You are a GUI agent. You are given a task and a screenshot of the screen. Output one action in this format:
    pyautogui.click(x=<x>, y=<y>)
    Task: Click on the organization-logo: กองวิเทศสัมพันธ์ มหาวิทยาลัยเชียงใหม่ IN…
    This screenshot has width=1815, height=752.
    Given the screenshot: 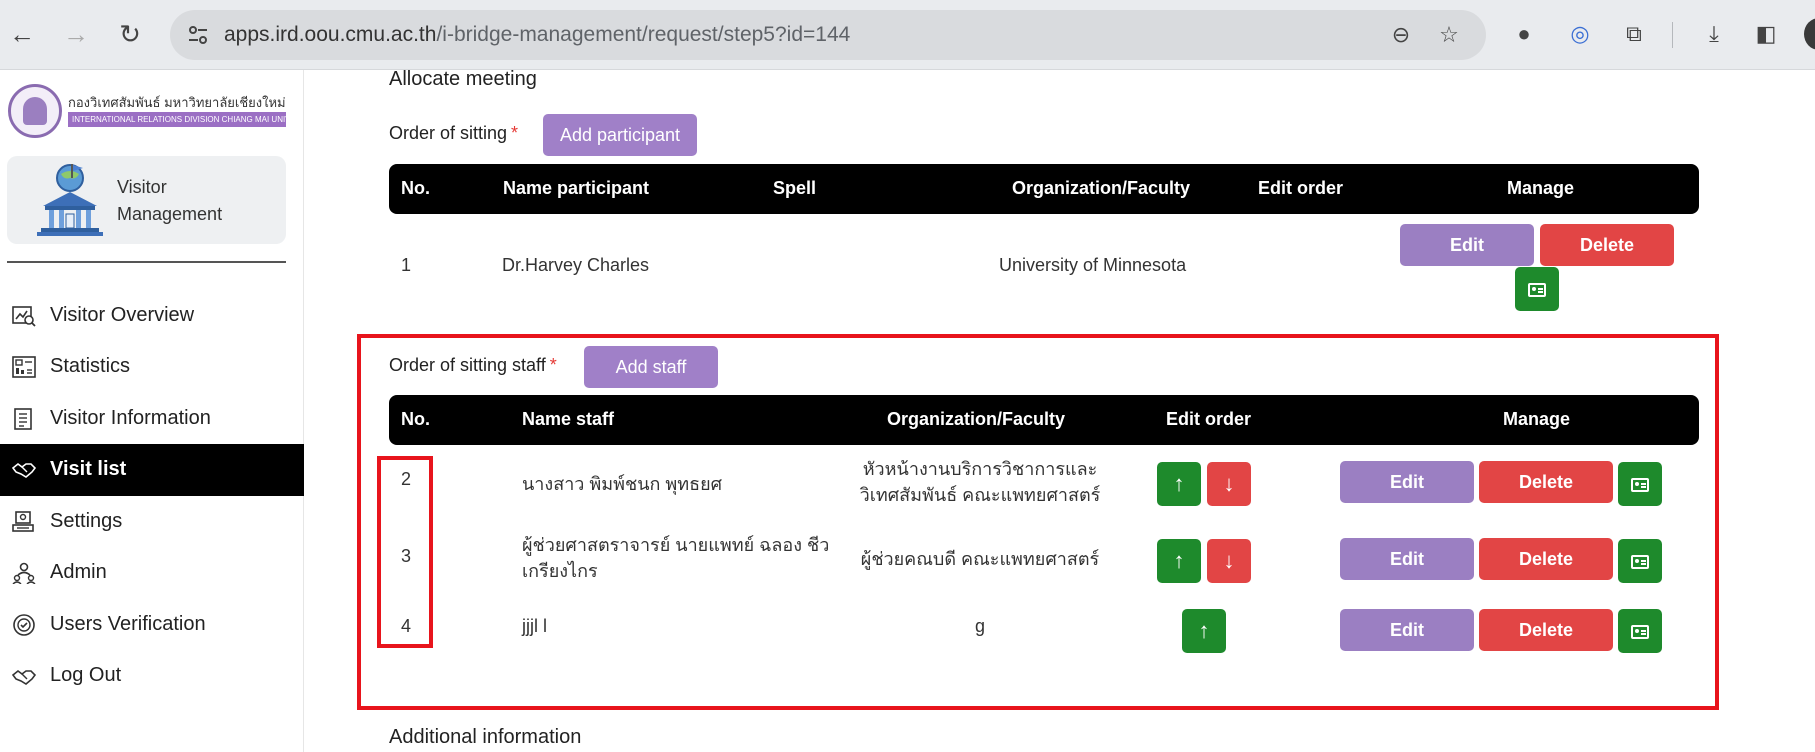 What is the action you would take?
    pyautogui.click(x=147, y=112)
    